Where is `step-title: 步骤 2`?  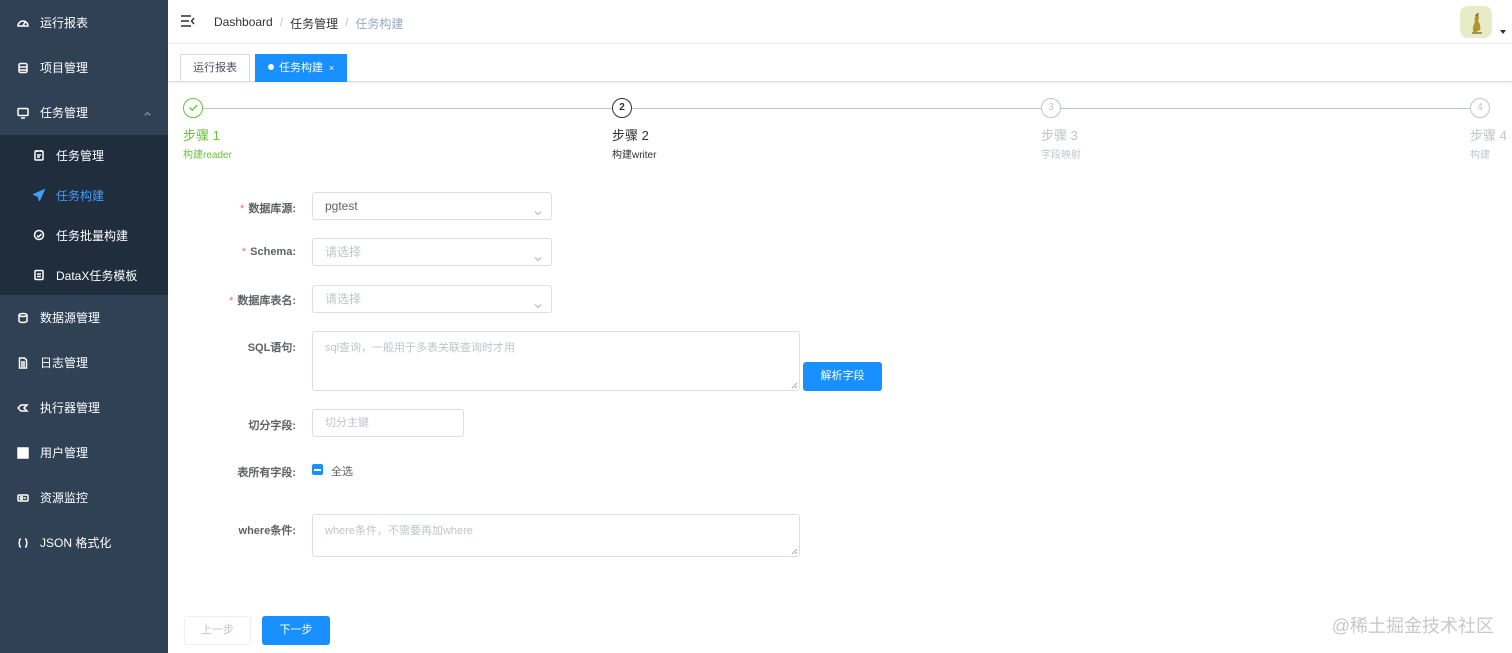 step-title: 步骤 2 is located at coordinates (630, 135).